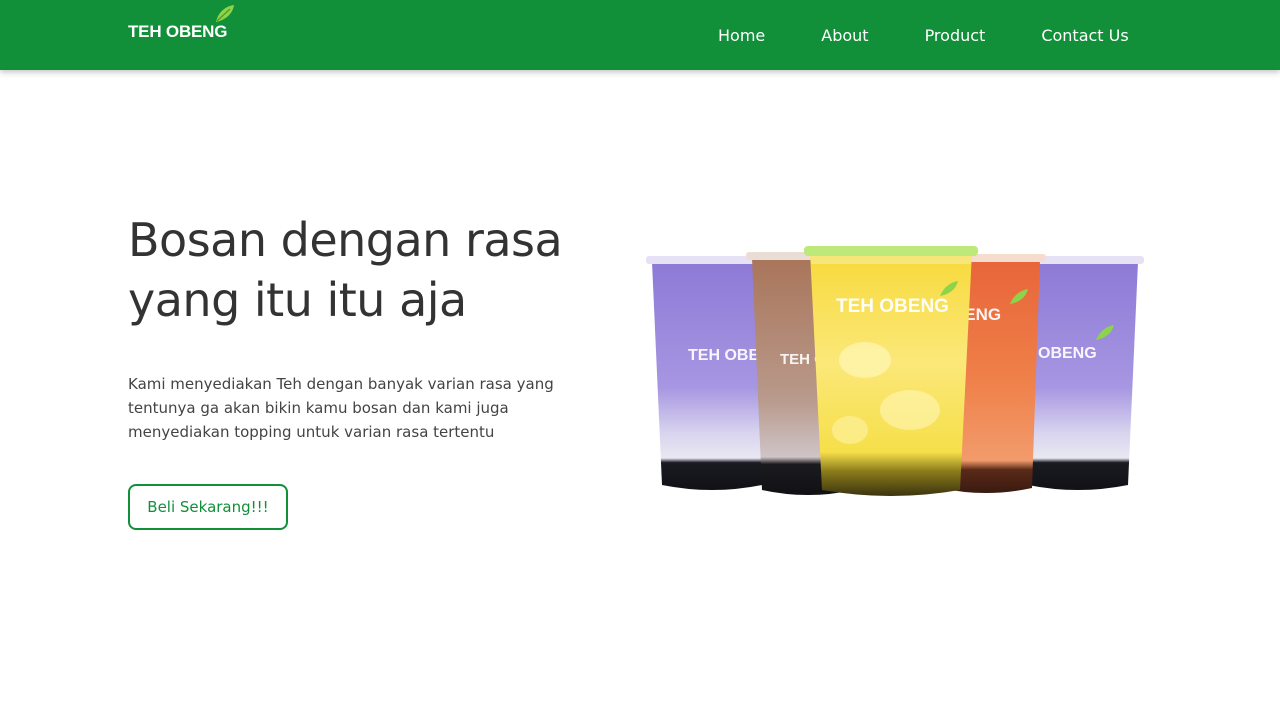 This screenshot has height=720, width=1280. What do you see at coordinates (208, 507) in the screenshot?
I see `buy-now-button: Beli Sekarang!!!` at bounding box center [208, 507].